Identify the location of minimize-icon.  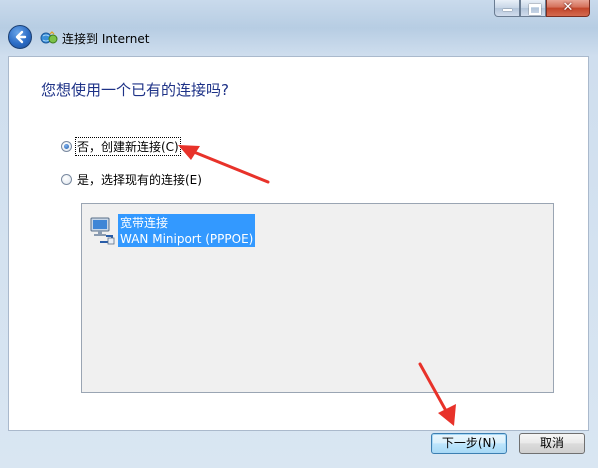
(507, 10).